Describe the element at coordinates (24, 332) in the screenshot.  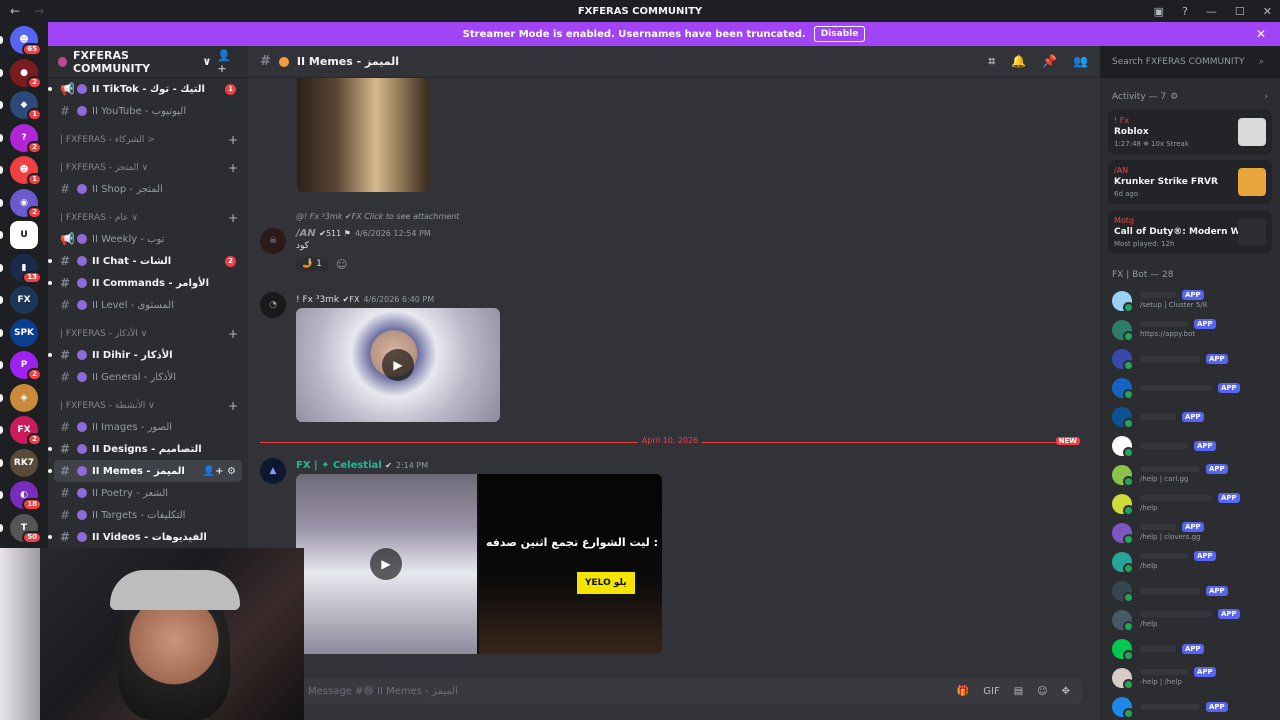
I see `server-icon: SPK` at that location.